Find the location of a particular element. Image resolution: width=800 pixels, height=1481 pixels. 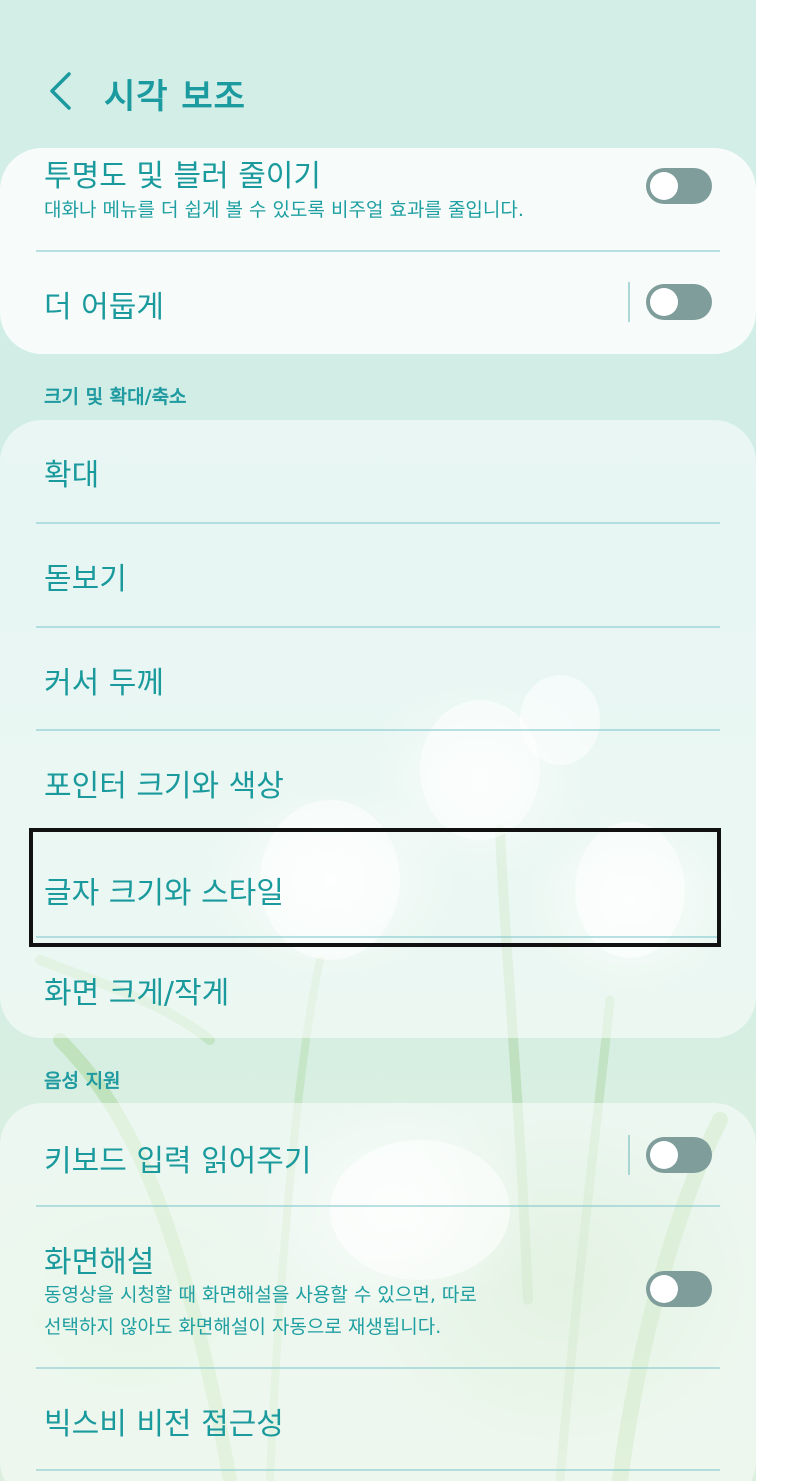

cursor-thickness-title: 커서 두께 is located at coordinates (104, 683).